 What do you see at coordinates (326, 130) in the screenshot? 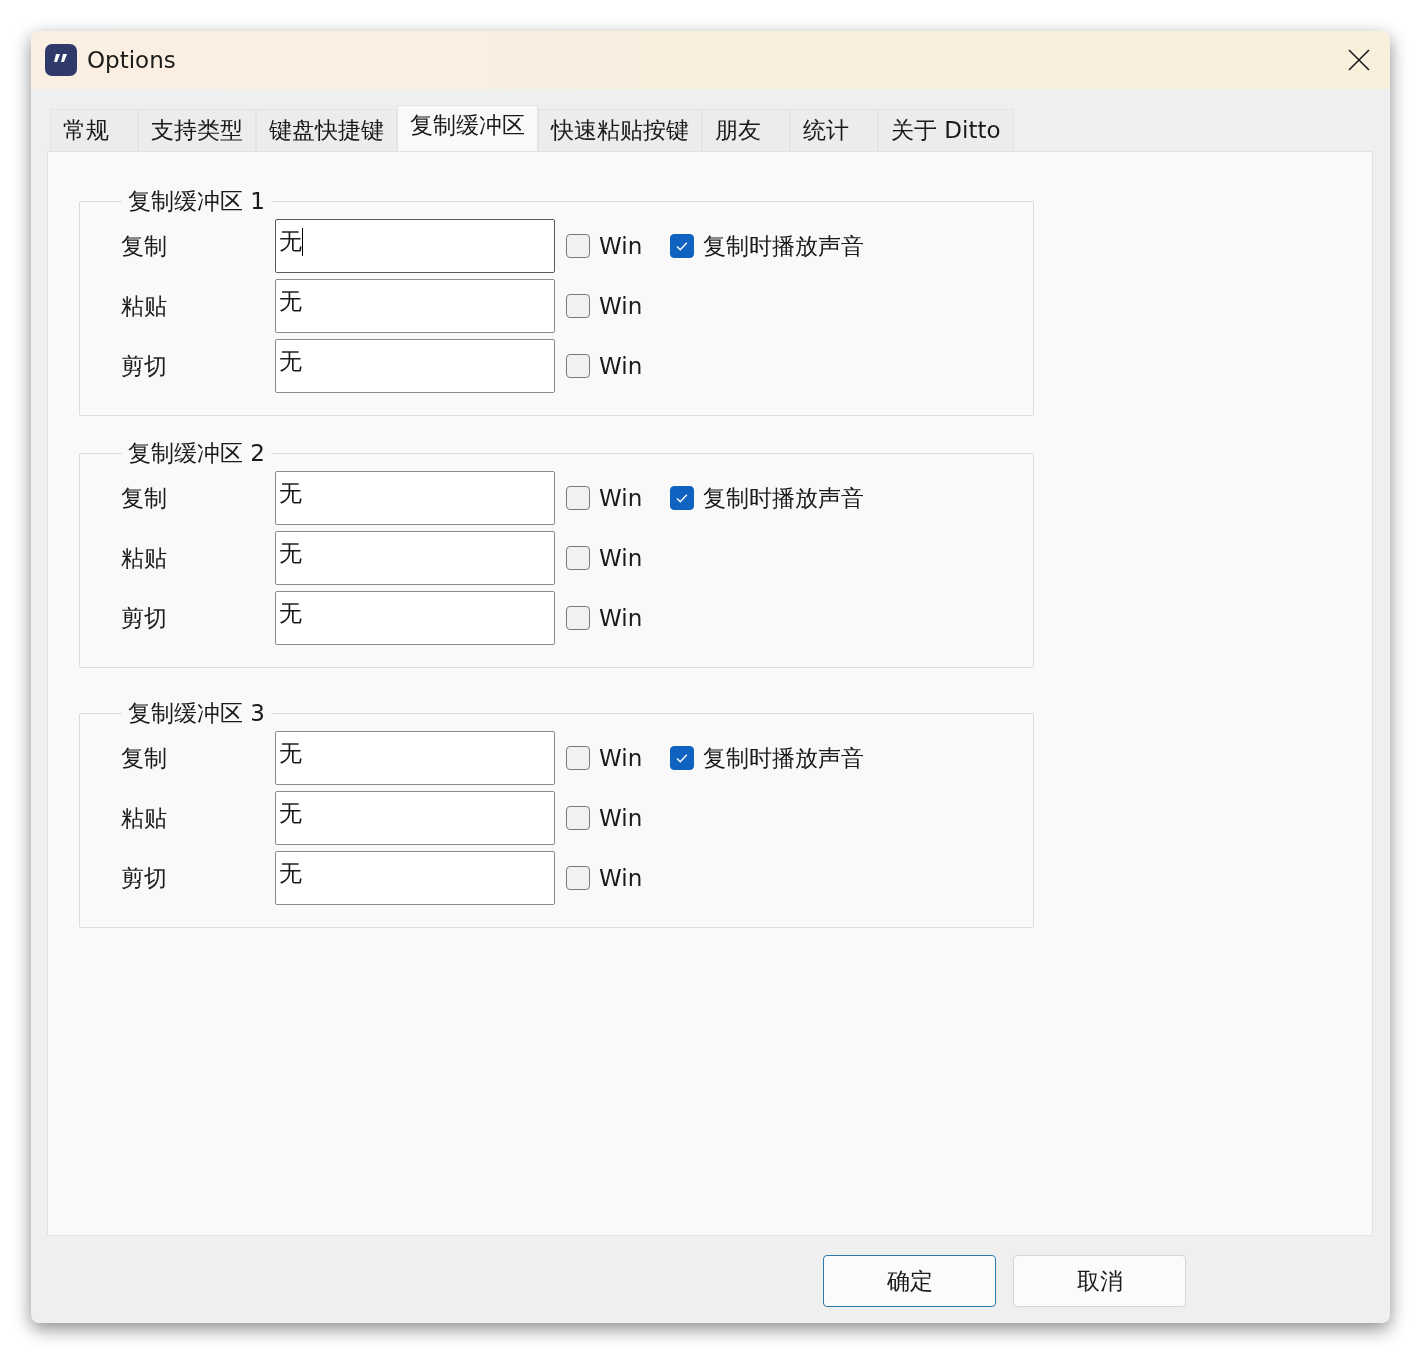
I see `tab: 键盘快捷键` at bounding box center [326, 130].